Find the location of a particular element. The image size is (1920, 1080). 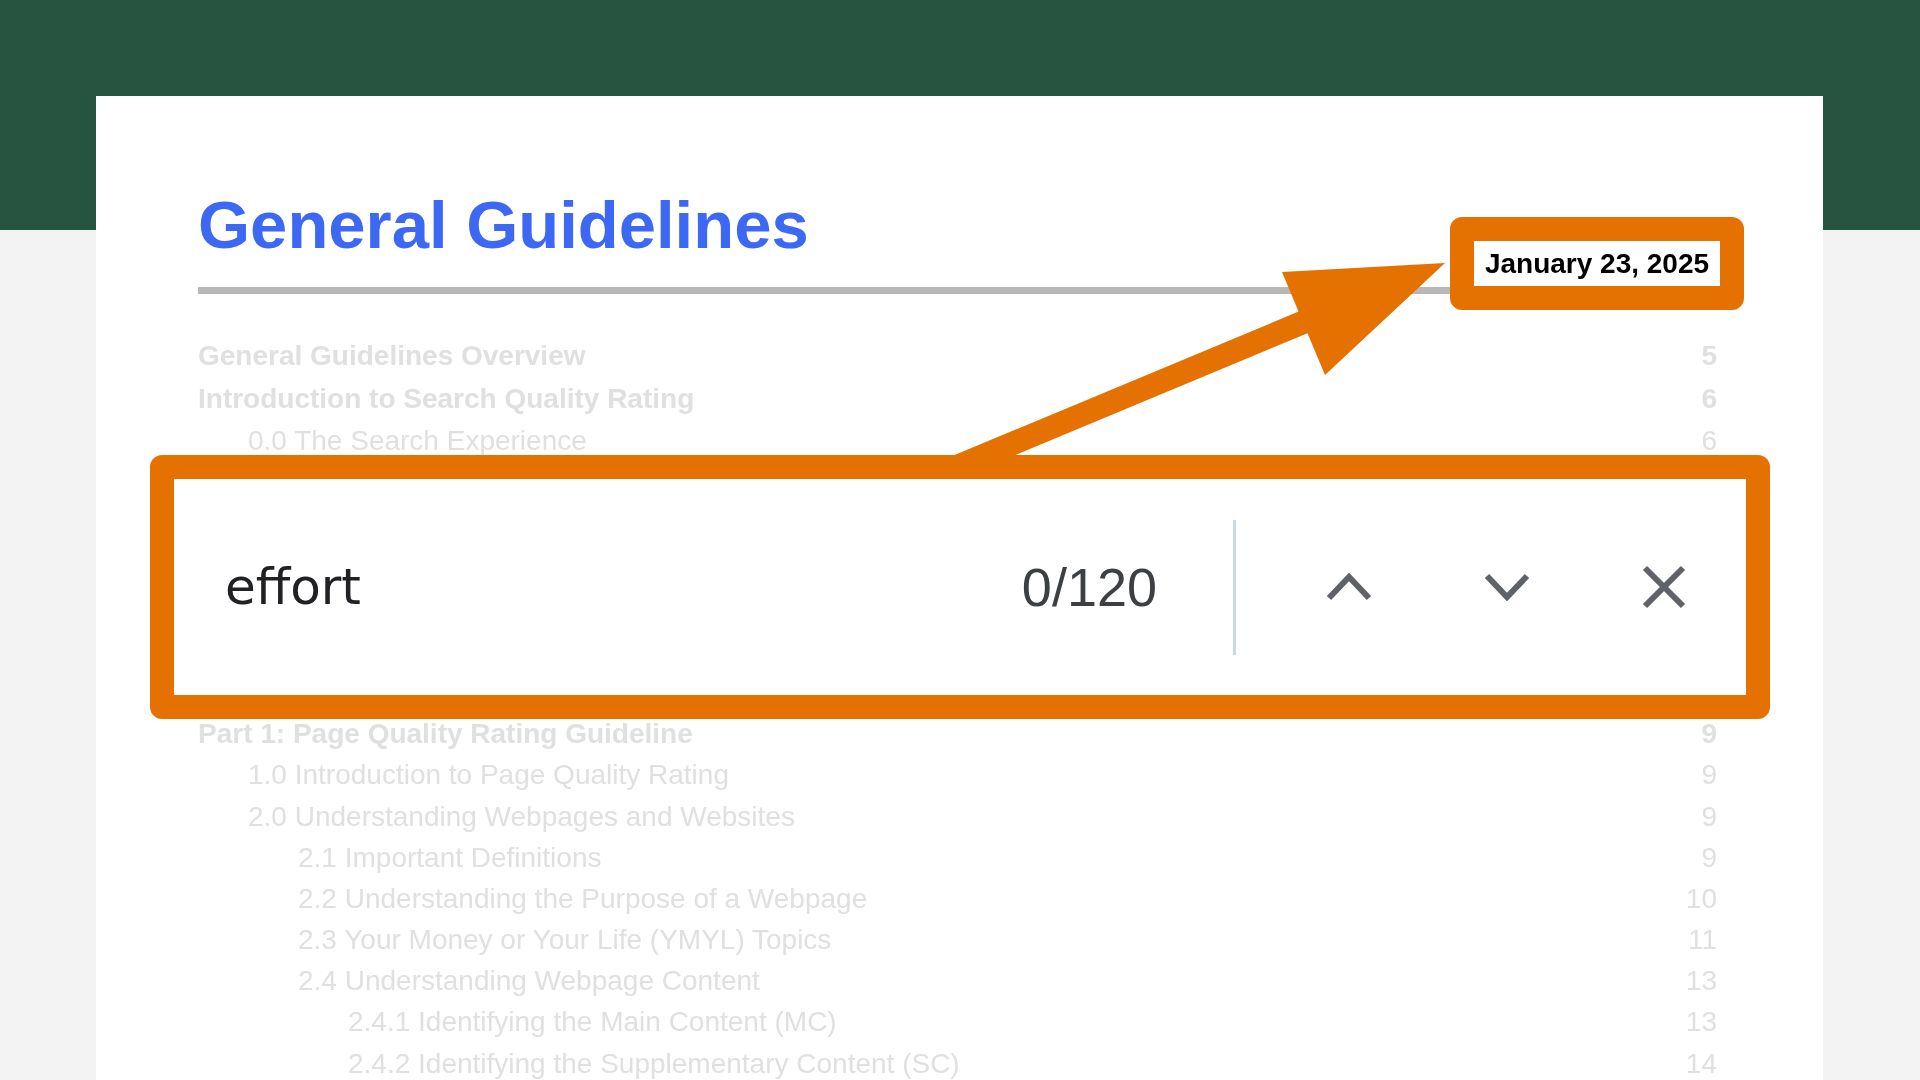

match-count: 0/120 is located at coordinates (1089, 588).